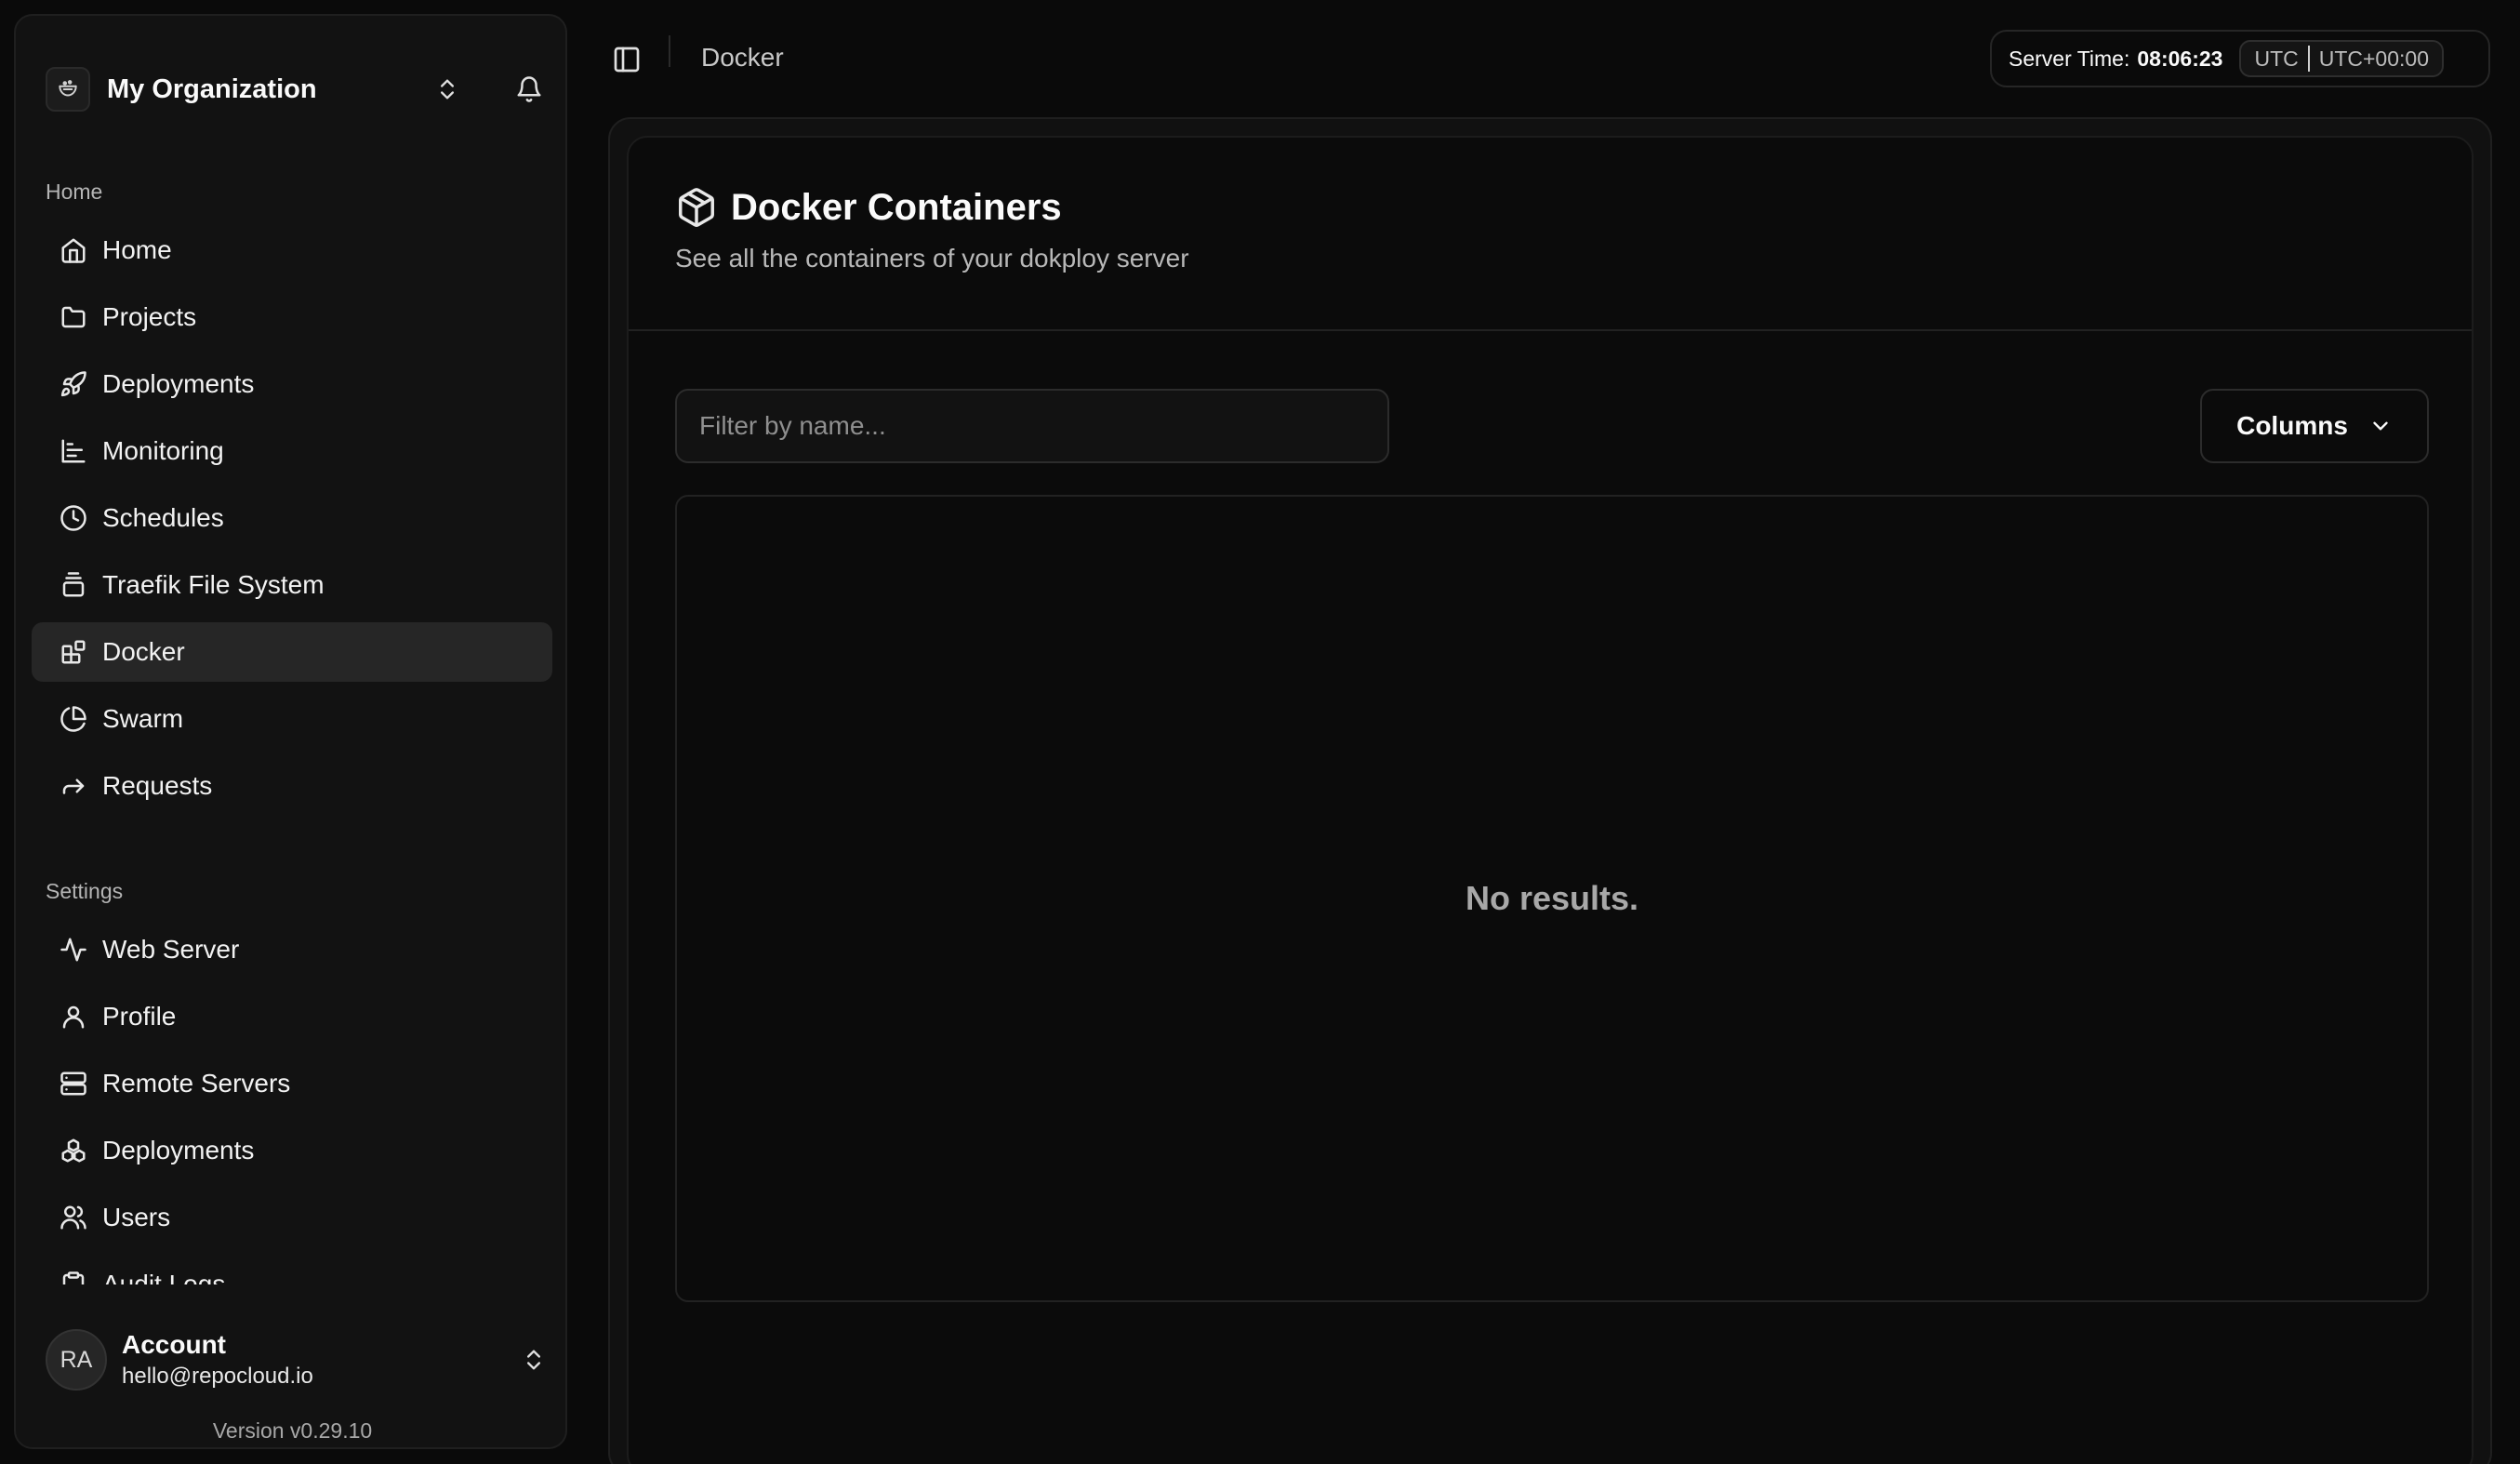 The width and height of the screenshot is (2520, 1464). I want to click on section-label-home: Home, so click(74, 192).